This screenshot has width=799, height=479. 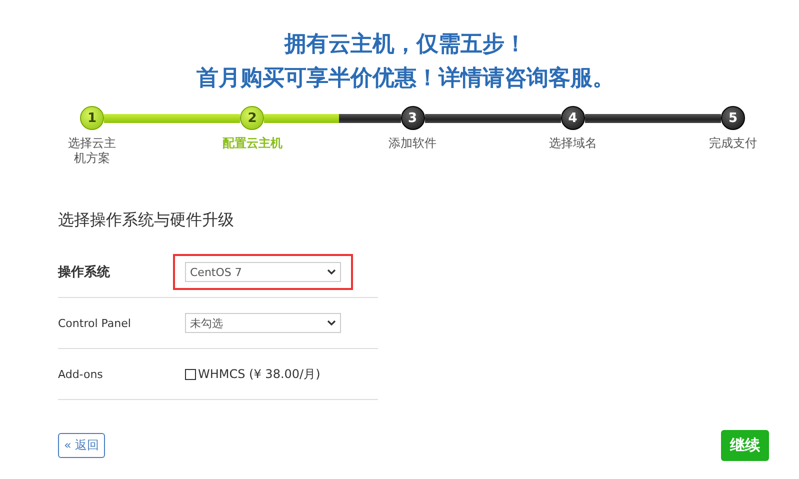 What do you see at coordinates (733, 143) in the screenshot?
I see `step-label: 完成支付` at bounding box center [733, 143].